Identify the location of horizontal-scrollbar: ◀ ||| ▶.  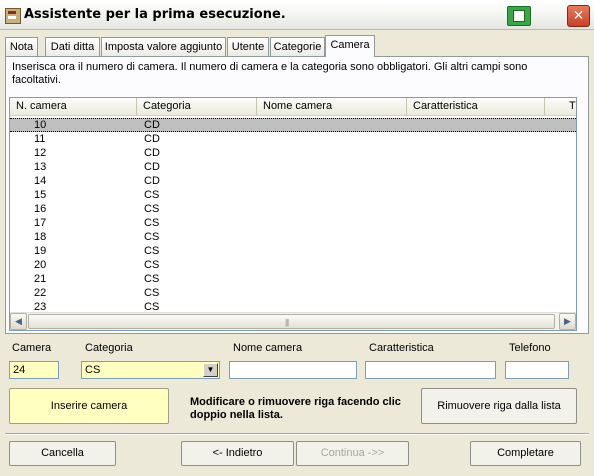
(293, 321).